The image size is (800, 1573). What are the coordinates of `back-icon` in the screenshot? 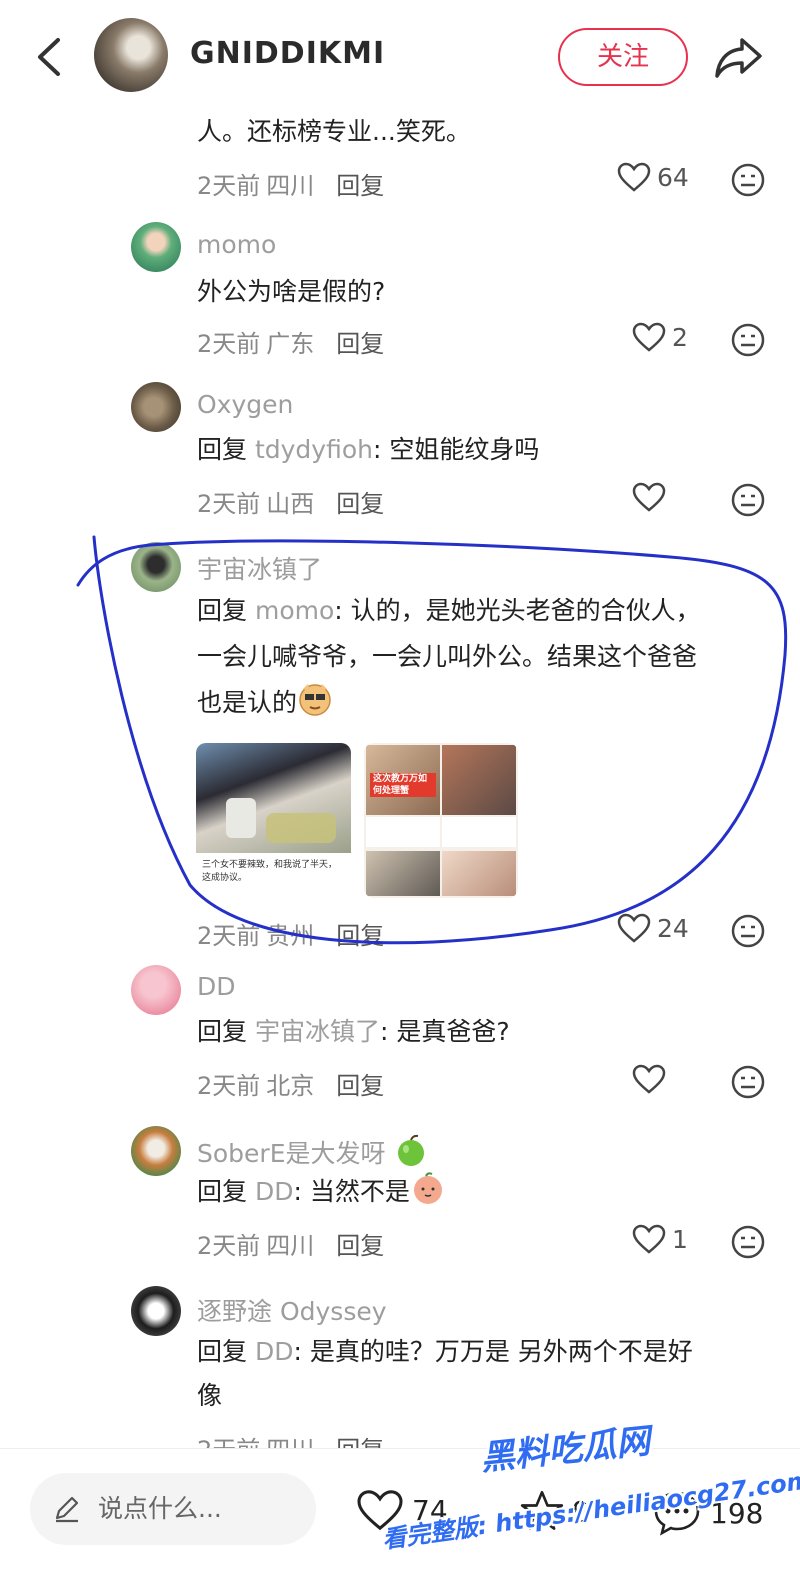 It's located at (50, 57).